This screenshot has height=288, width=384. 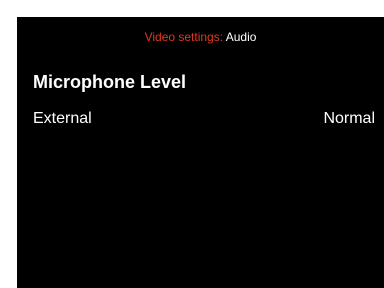 What do you see at coordinates (184, 37) in the screenshot?
I see `menu-header-prefix: Video settings:` at bounding box center [184, 37].